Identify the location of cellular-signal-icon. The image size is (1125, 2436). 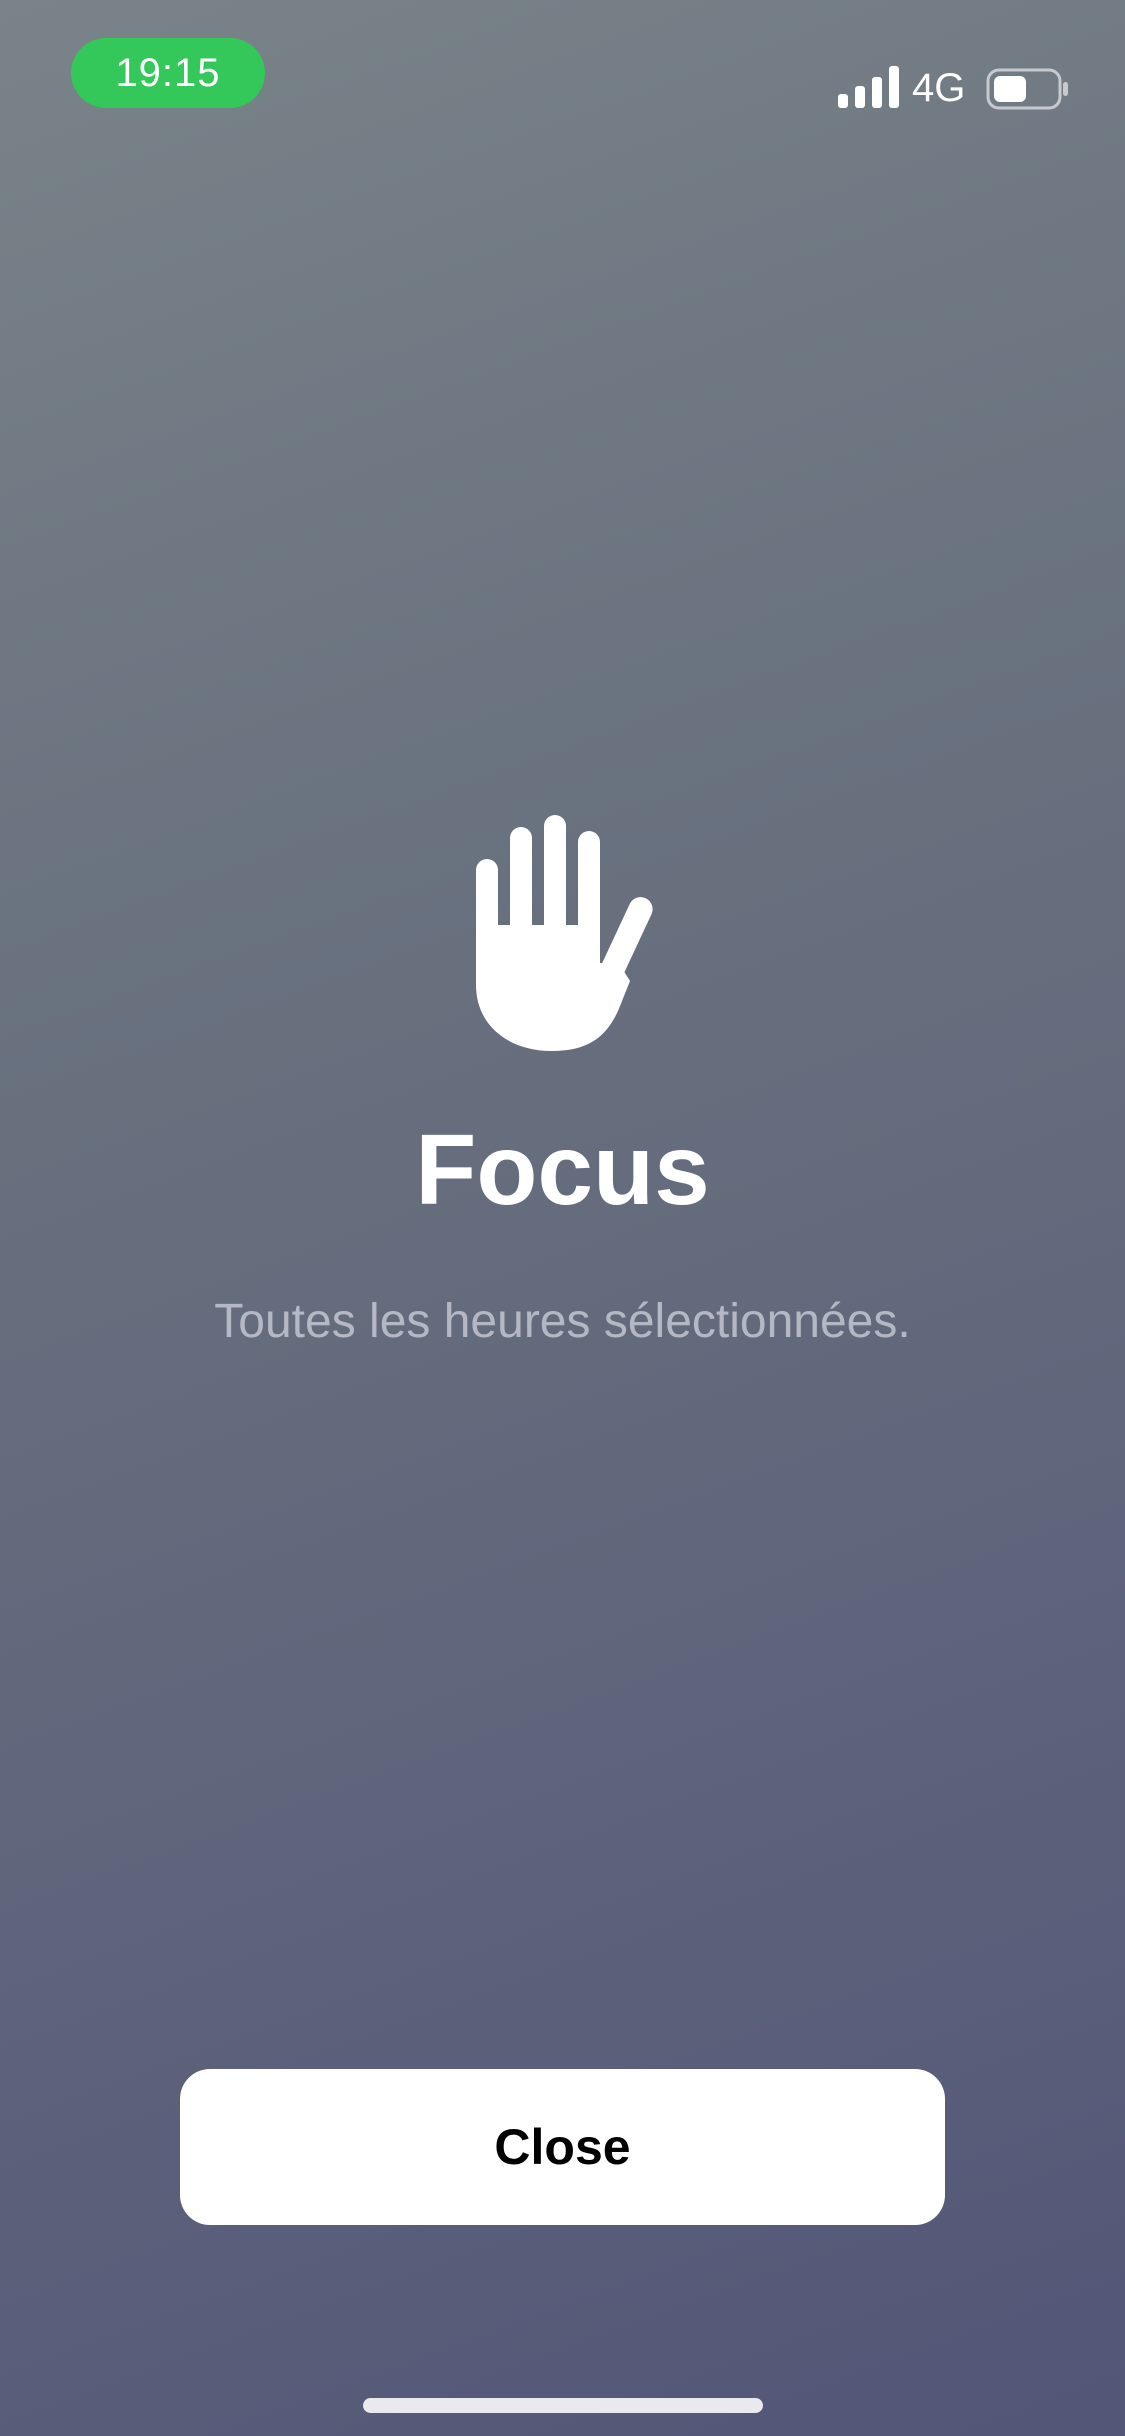
(868, 87).